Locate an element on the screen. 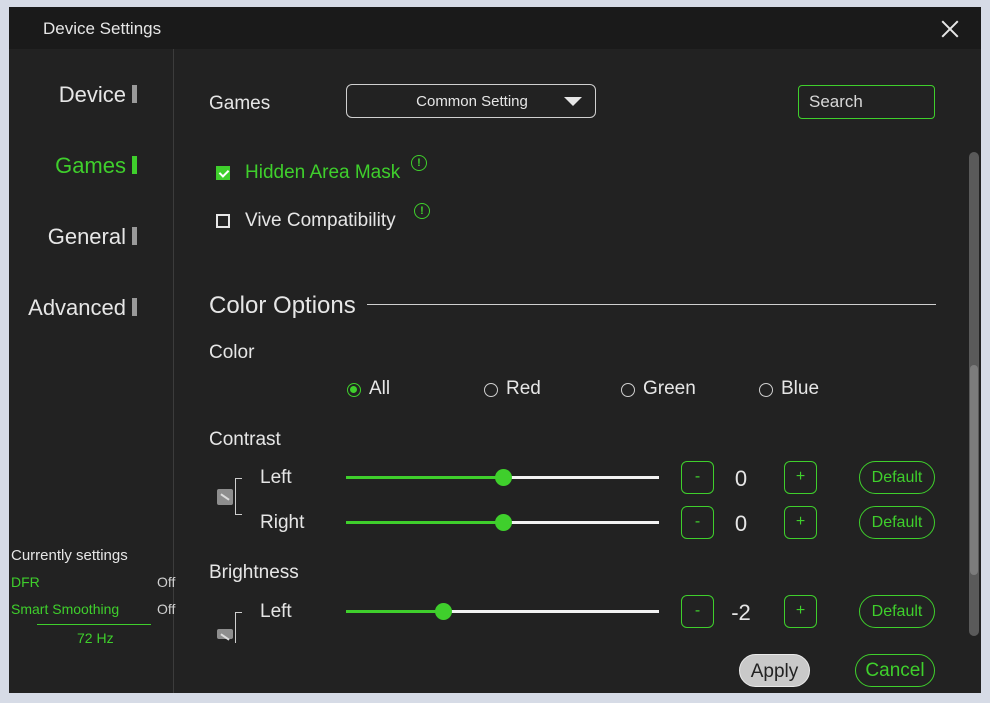 Image resolution: width=1000 pixels, height=719 pixels. sidebar-item-advanced: Advanced is located at coordinates (82, 308).